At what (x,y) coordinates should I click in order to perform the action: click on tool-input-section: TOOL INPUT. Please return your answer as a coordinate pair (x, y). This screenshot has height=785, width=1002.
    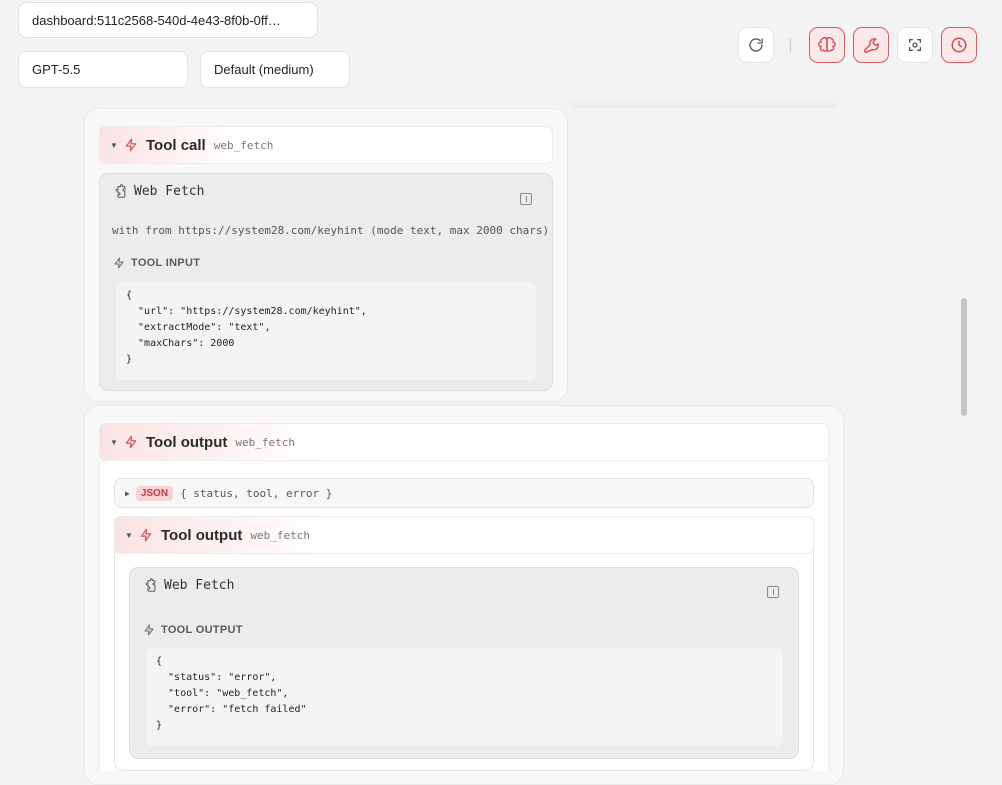
    Looking at the image, I should click on (156, 263).